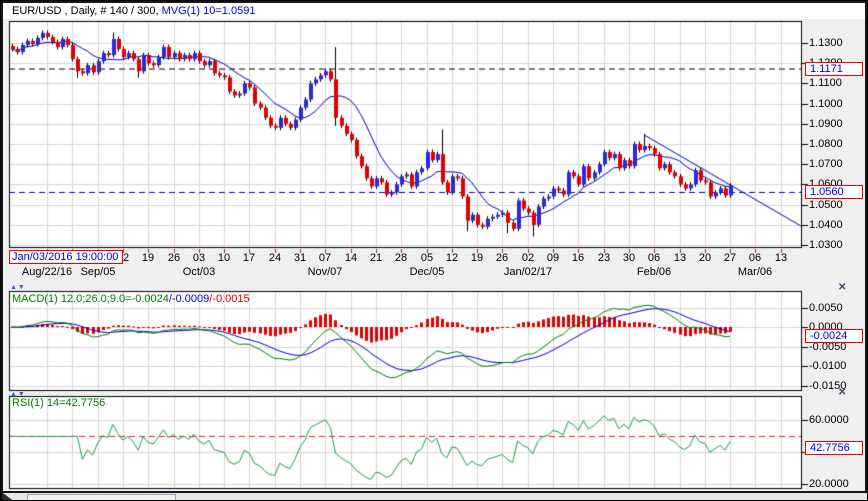 The width and height of the screenshot is (868, 501). I want to click on time-day-label: 02, so click(528, 258).